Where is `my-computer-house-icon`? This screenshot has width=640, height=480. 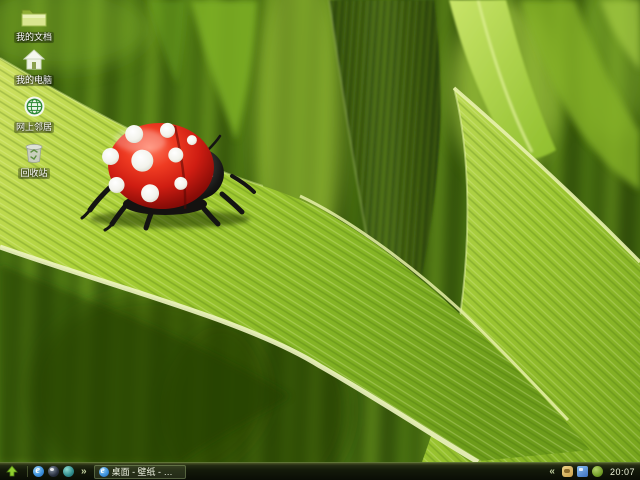
my-computer-house-icon is located at coordinates (34, 58).